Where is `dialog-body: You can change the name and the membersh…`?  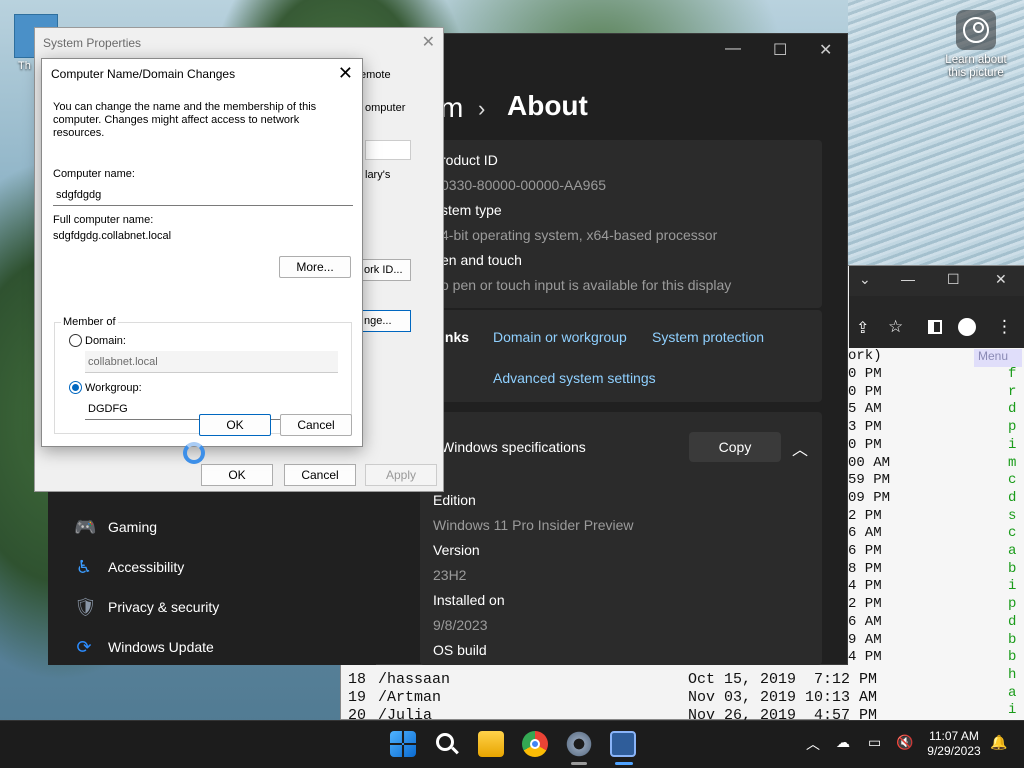 dialog-body: You can change the name and the membersh… is located at coordinates (202, 267).